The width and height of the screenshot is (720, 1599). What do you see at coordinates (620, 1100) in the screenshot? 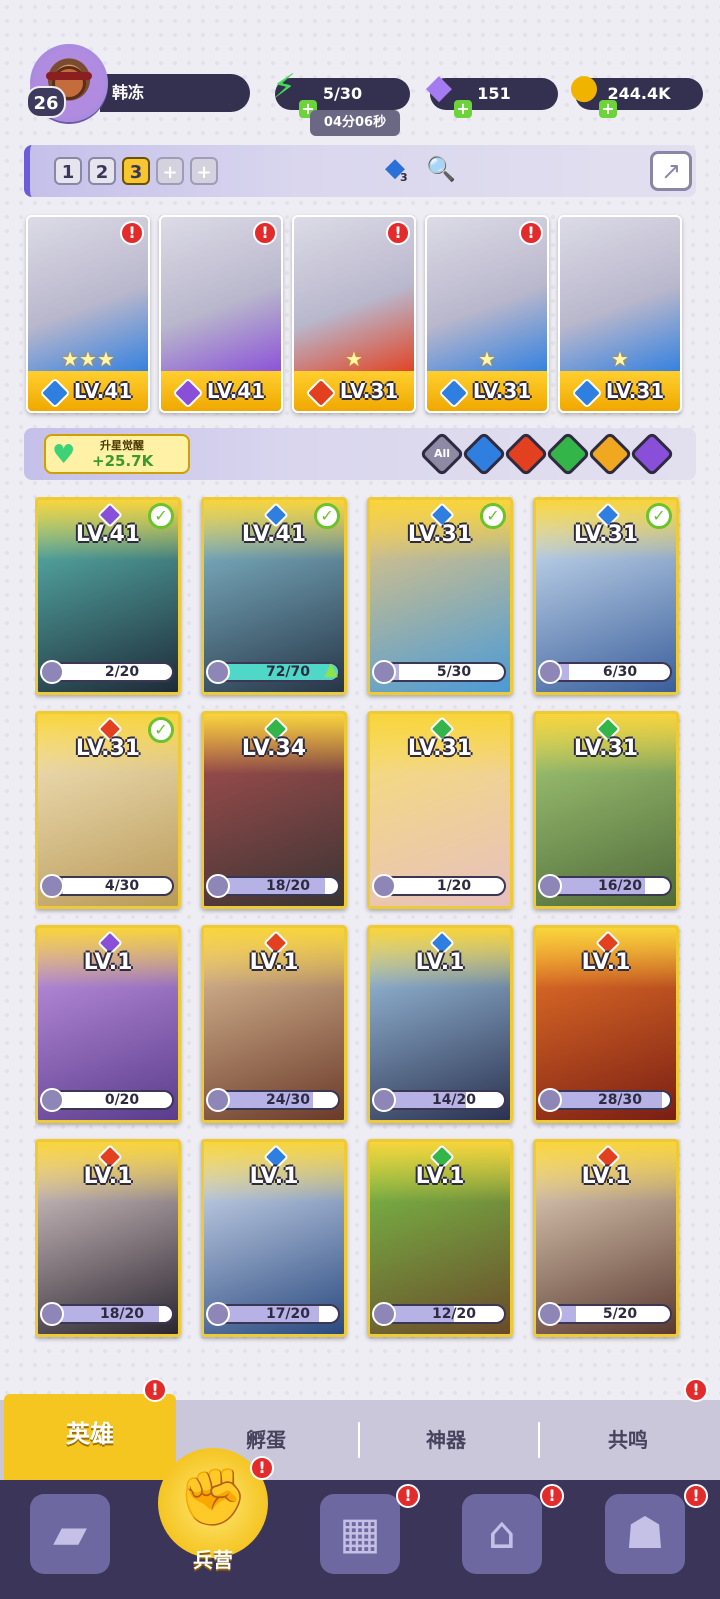
I see `shard-progress-text: 28/30` at bounding box center [620, 1100].